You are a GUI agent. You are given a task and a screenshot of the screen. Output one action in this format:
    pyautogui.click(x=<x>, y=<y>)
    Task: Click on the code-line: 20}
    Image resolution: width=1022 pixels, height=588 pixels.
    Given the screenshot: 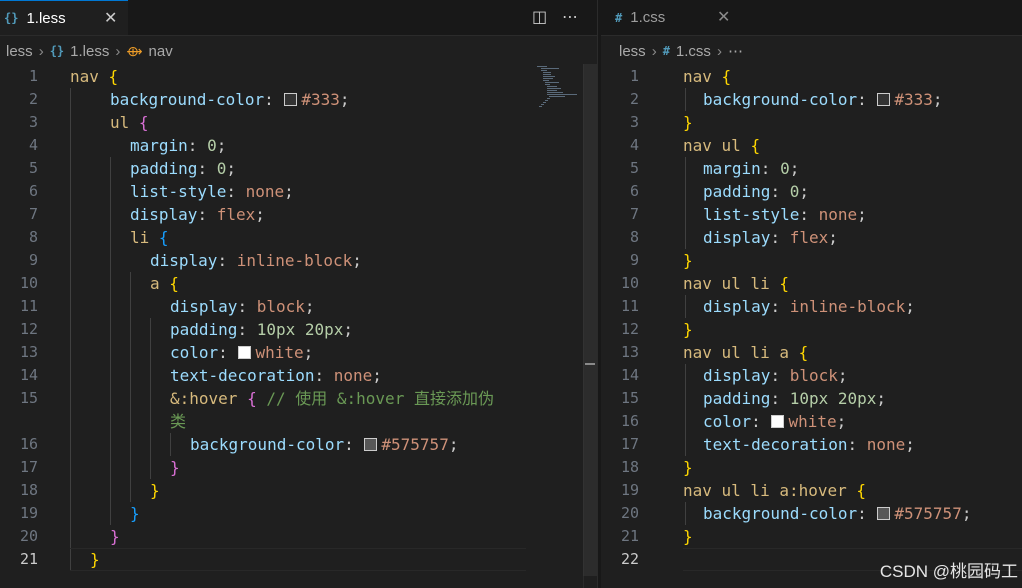 What is the action you would take?
    pyautogui.click(x=298, y=536)
    